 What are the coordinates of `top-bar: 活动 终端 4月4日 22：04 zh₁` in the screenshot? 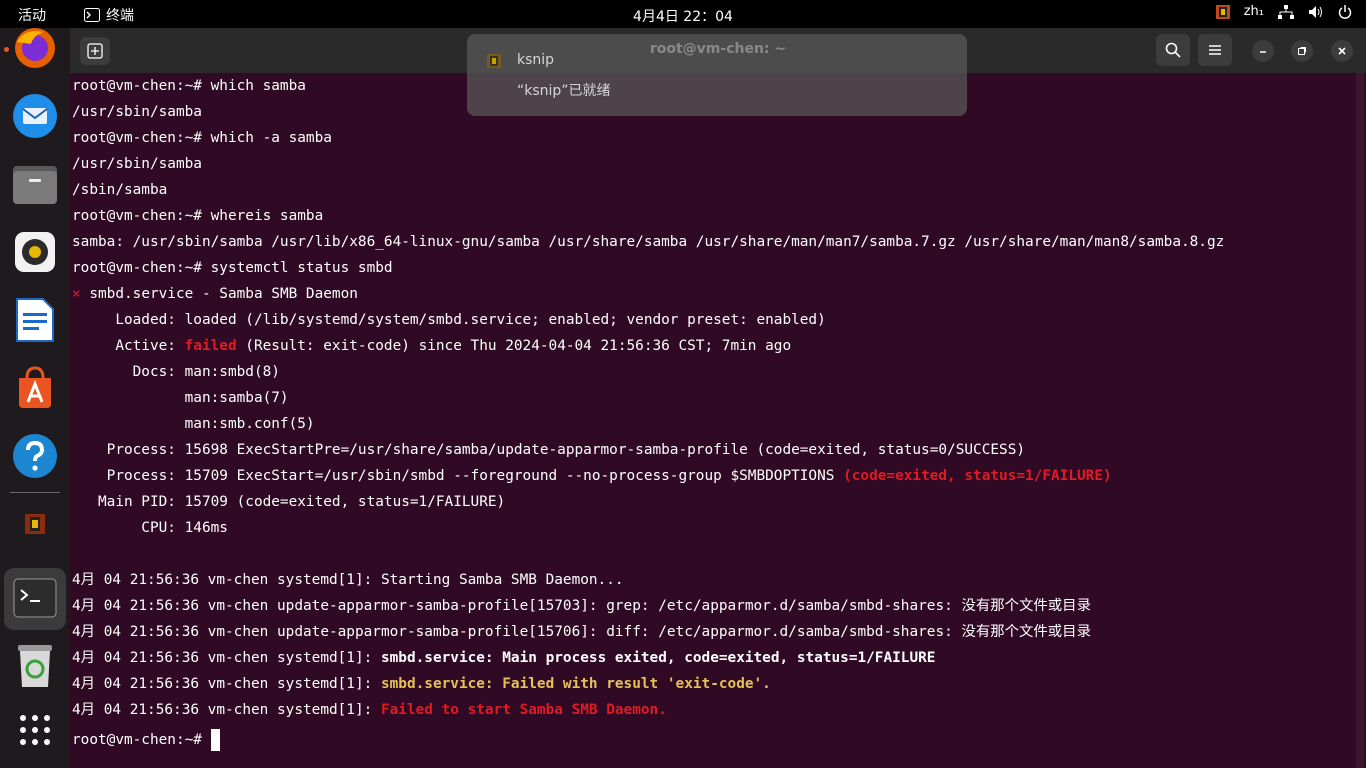 It's located at (683, 14).